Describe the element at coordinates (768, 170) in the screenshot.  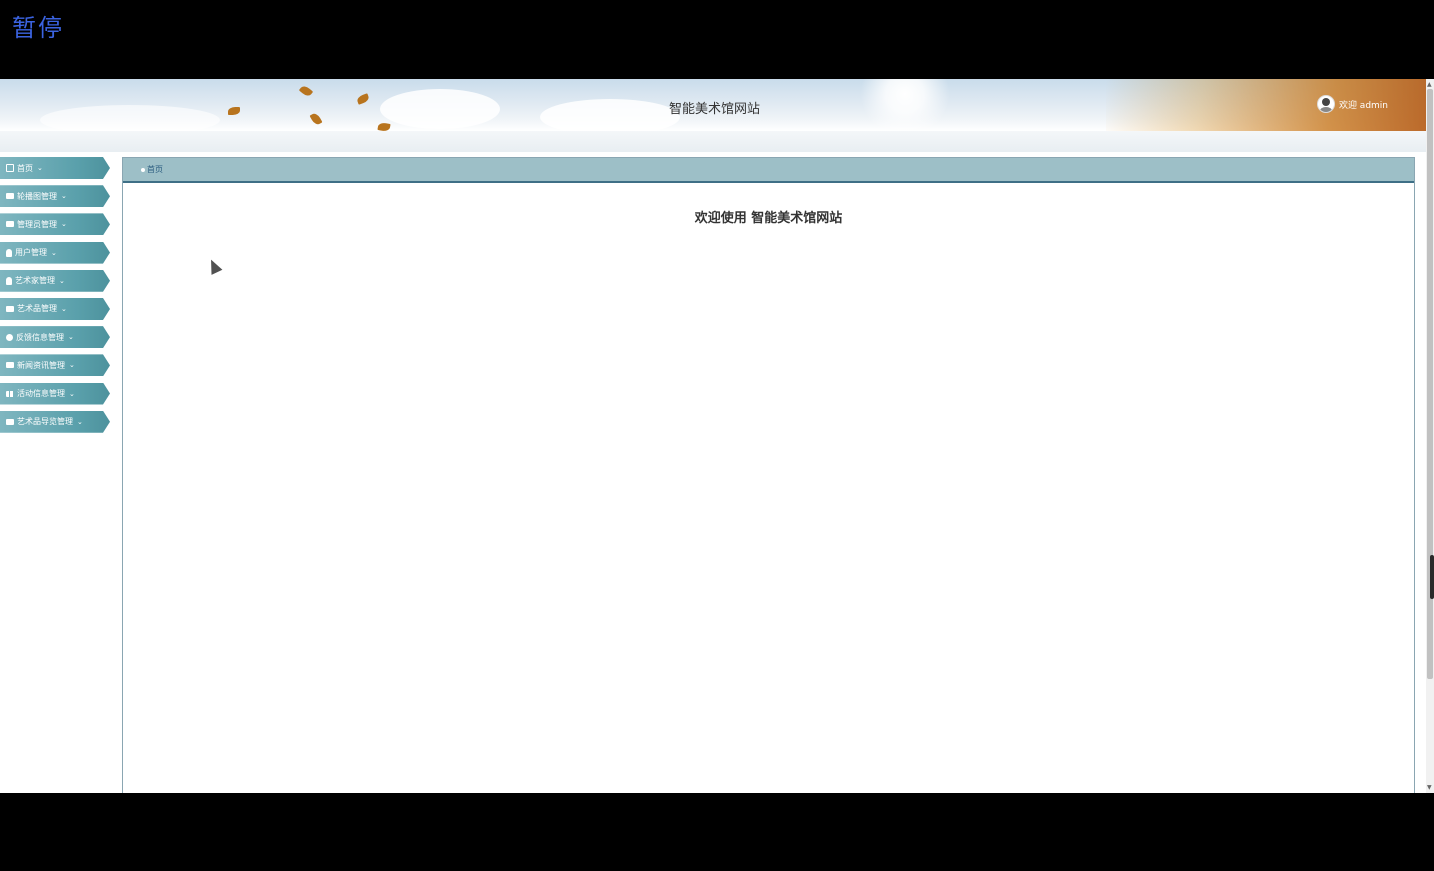
I see `breadcrumb: 首页` at that location.